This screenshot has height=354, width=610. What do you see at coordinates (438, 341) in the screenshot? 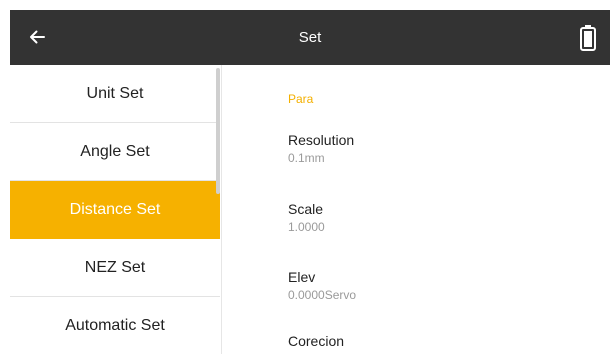
I see `setting-corecion: Corecion` at bounding box center [438, 341].